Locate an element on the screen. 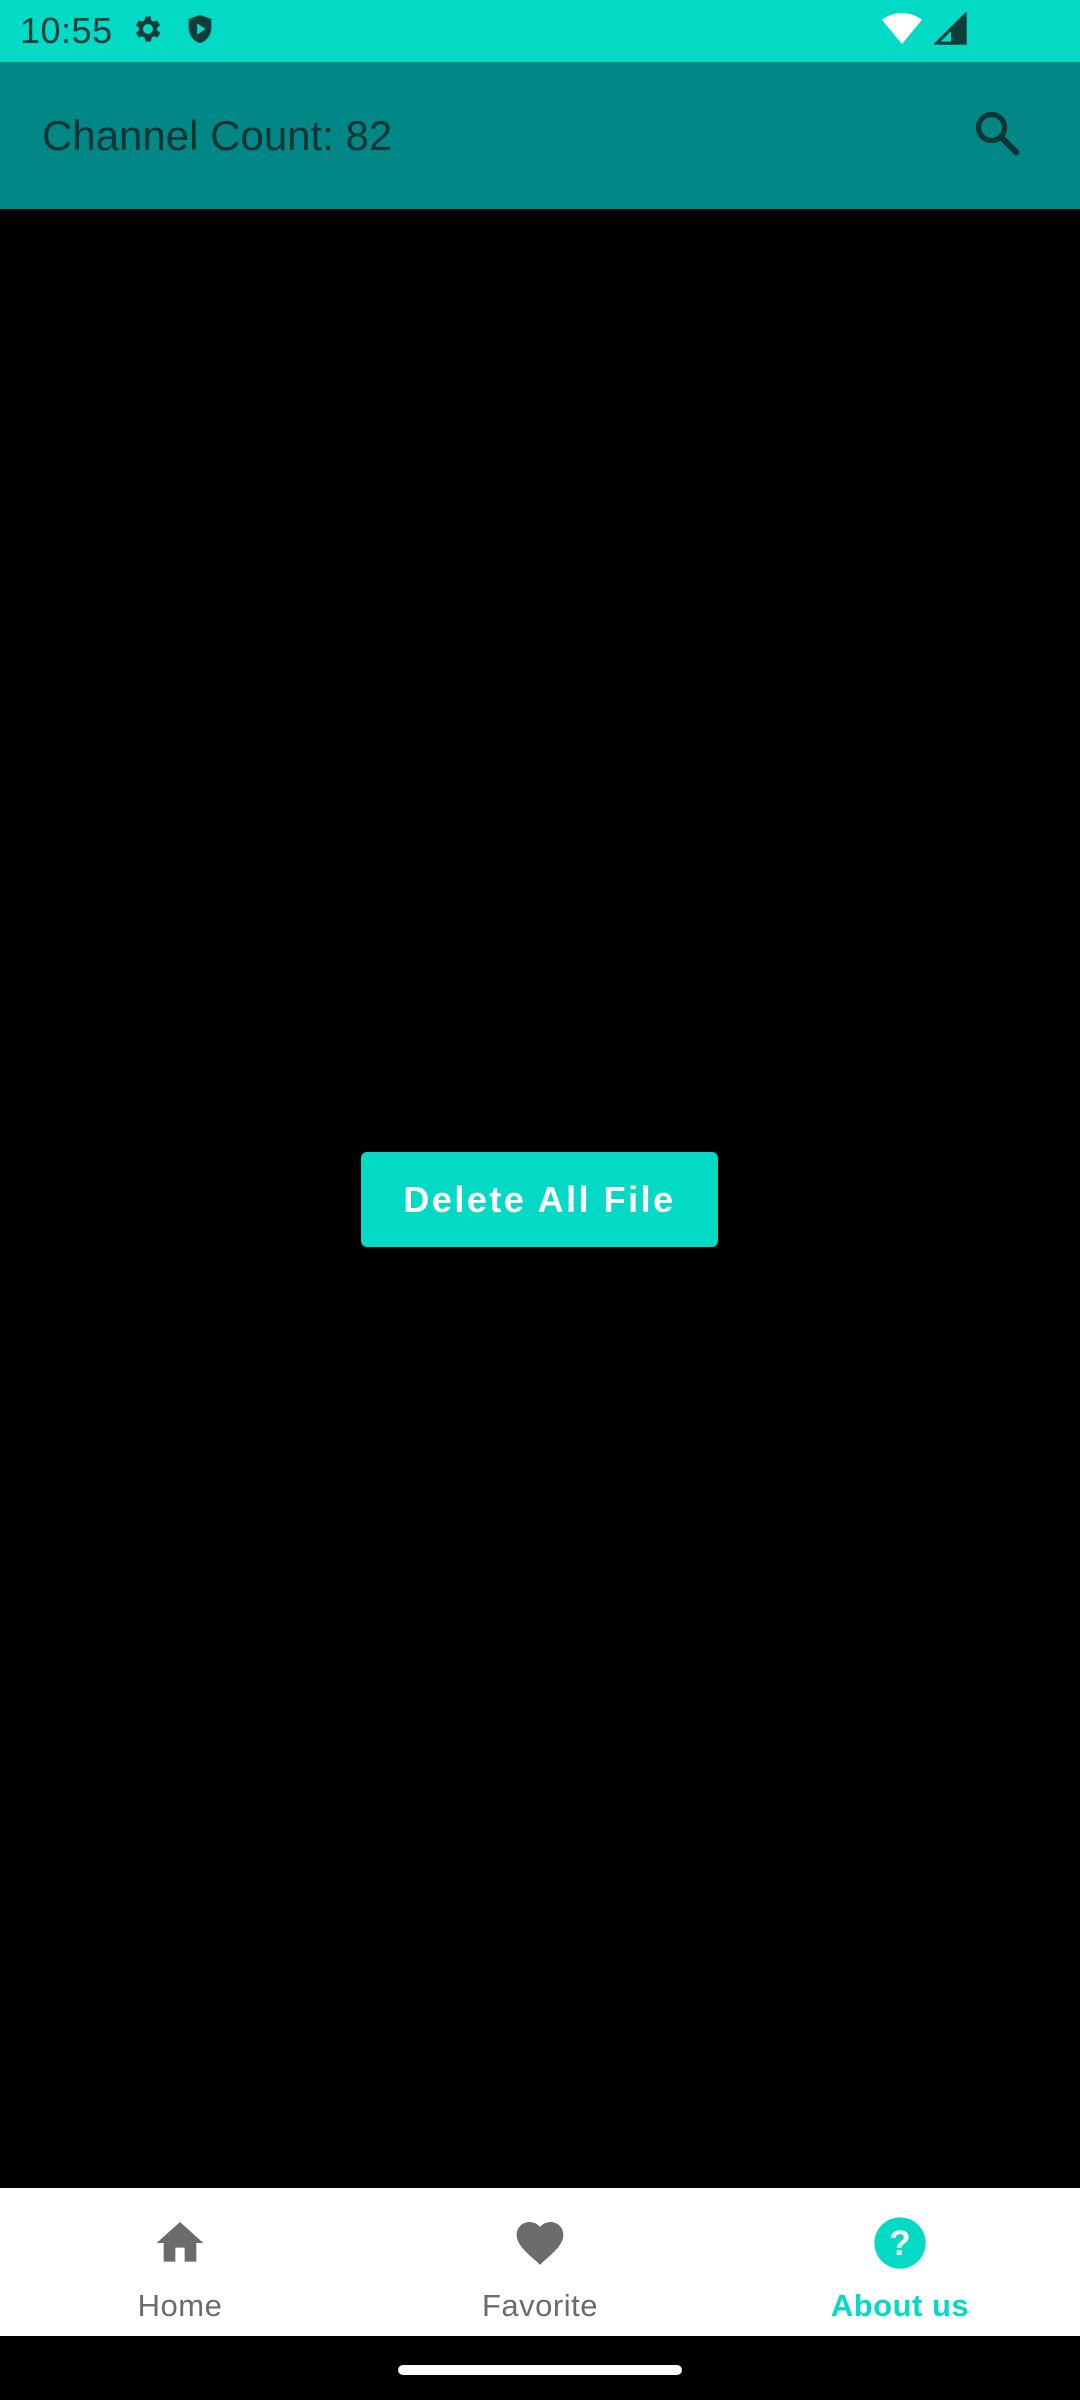 This screenshot has height=2400, width=1080. gesture-bar is located at coordinates (540, 2368).